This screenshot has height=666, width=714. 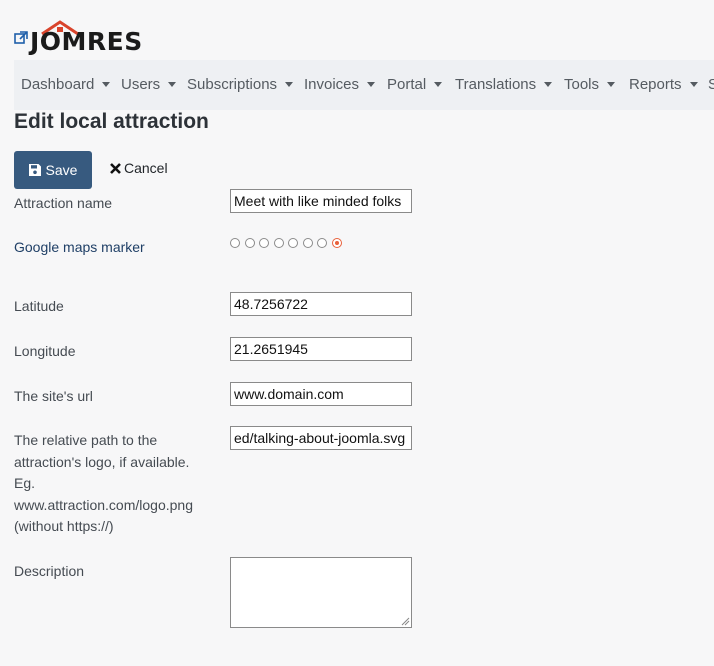 I want to click on save-button-label: Save, so click(x=61, y=170).